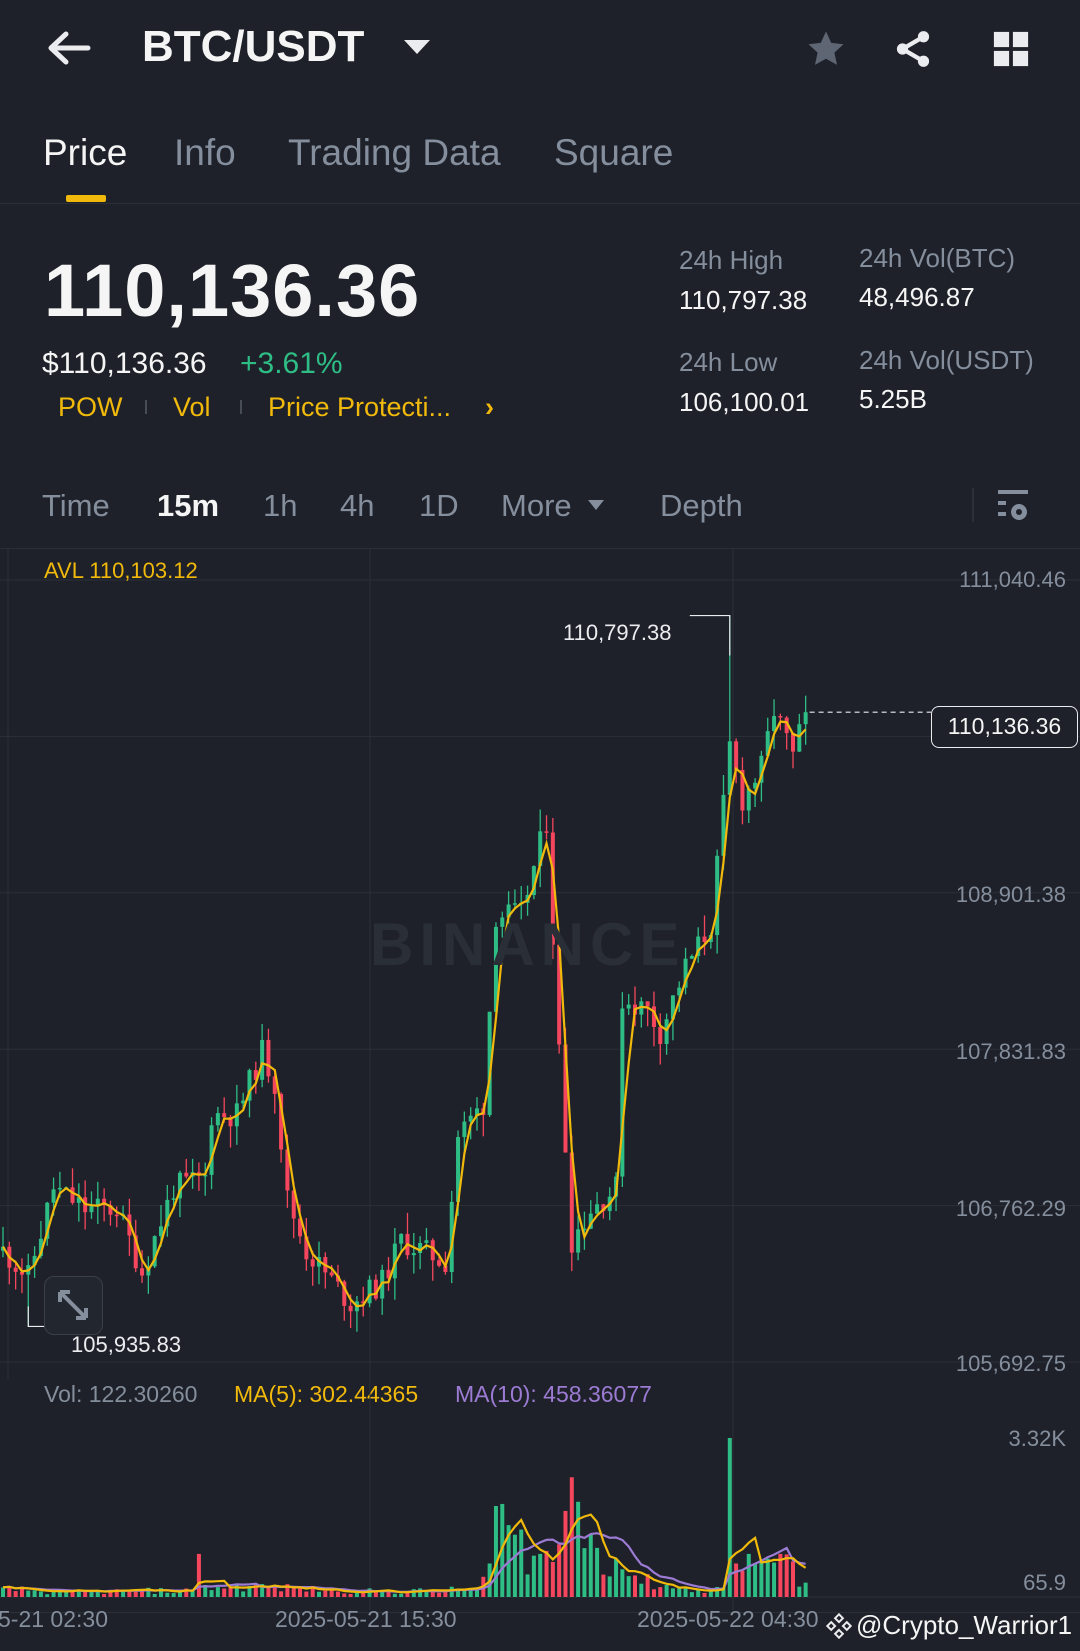  What do you see at coordinates (280, 506) in the screenshot?
I see `interval-1h: 1h` at bounding box center [280, 506].